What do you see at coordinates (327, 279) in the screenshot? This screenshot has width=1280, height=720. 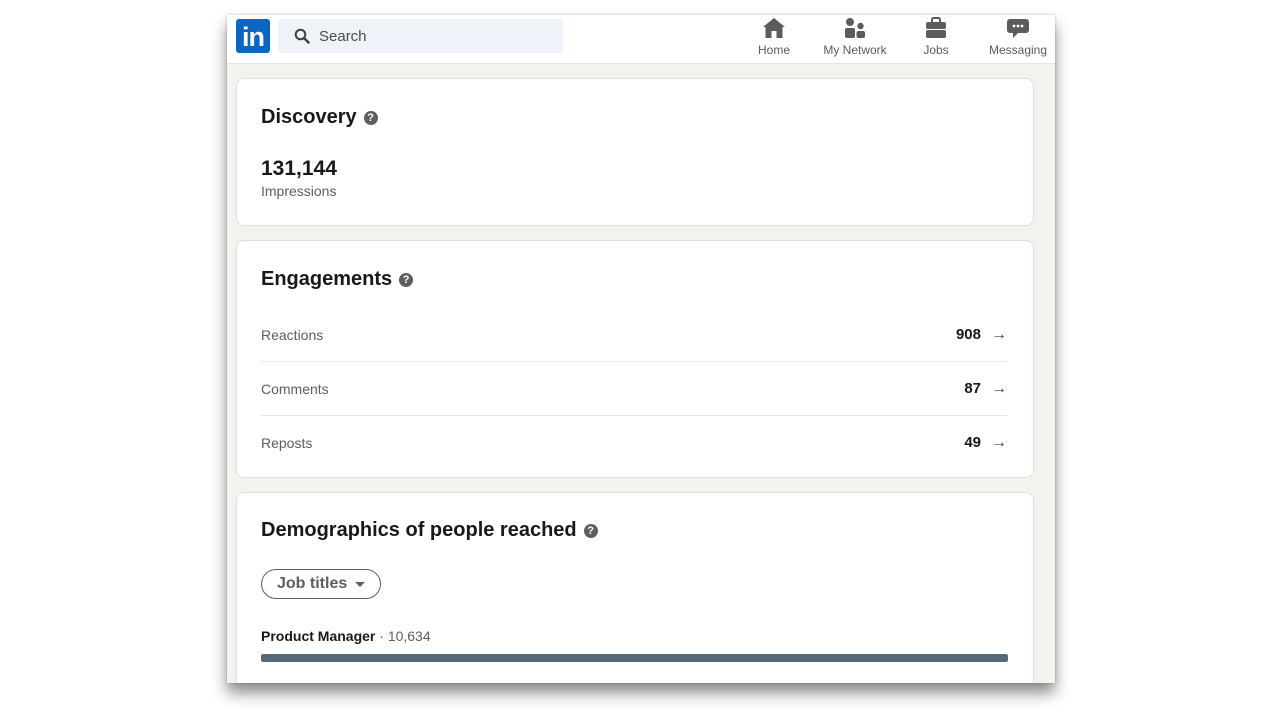 I see `engagements-title: Engagements` at bounding box center [327, 279].